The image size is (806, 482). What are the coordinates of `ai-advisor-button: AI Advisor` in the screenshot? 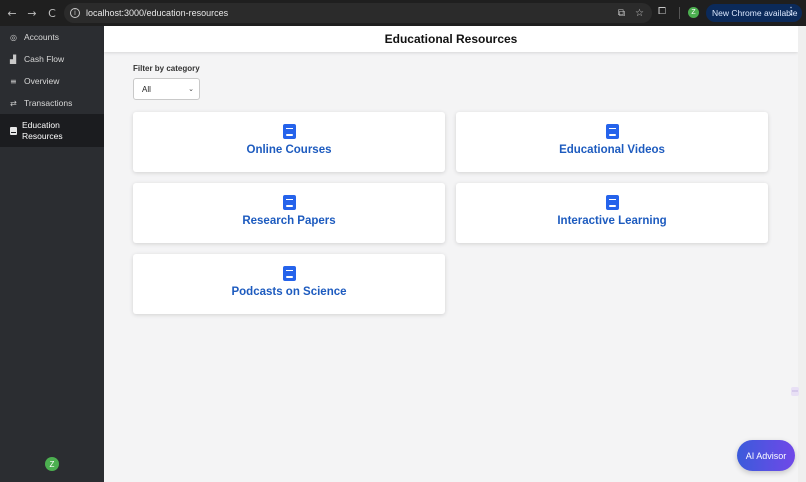 It's located at (766, 455).